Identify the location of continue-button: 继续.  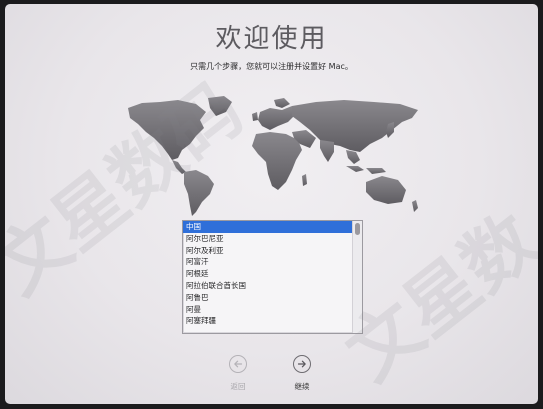
(302, 373).